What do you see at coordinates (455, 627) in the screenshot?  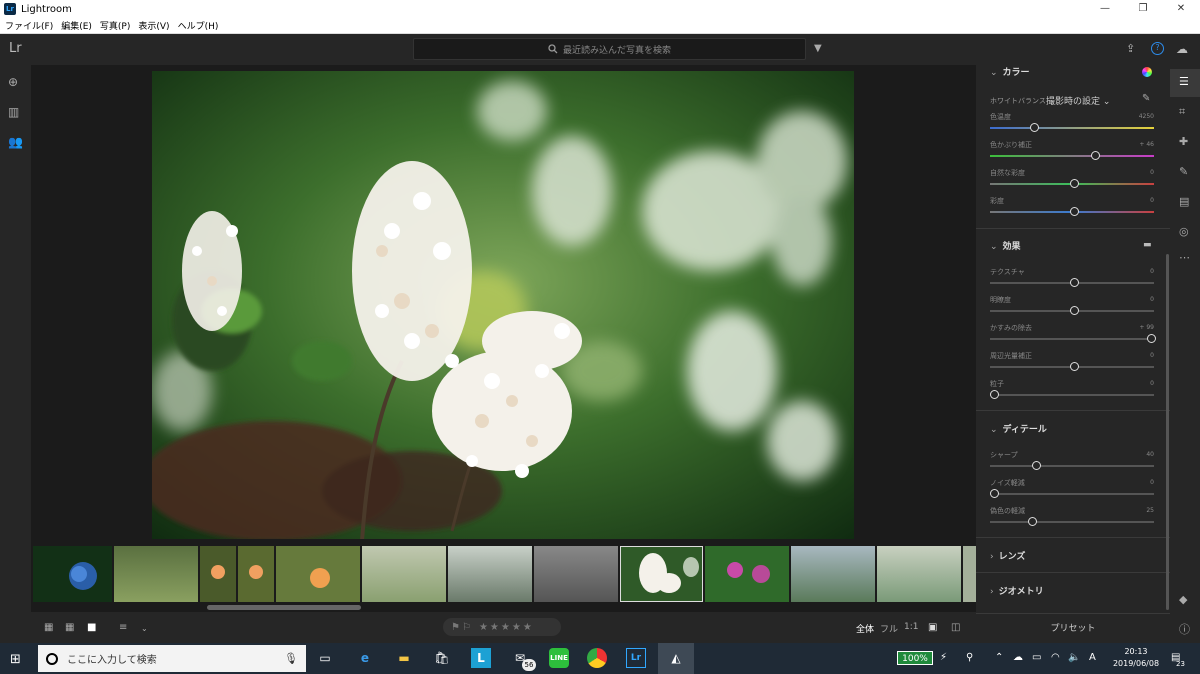 I see `pick-flag-icon: ⚑` at bounding box center [455, 627].